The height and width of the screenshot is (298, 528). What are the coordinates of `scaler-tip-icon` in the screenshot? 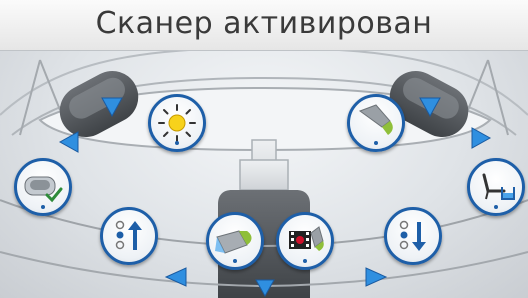 It's located at (375, 124).